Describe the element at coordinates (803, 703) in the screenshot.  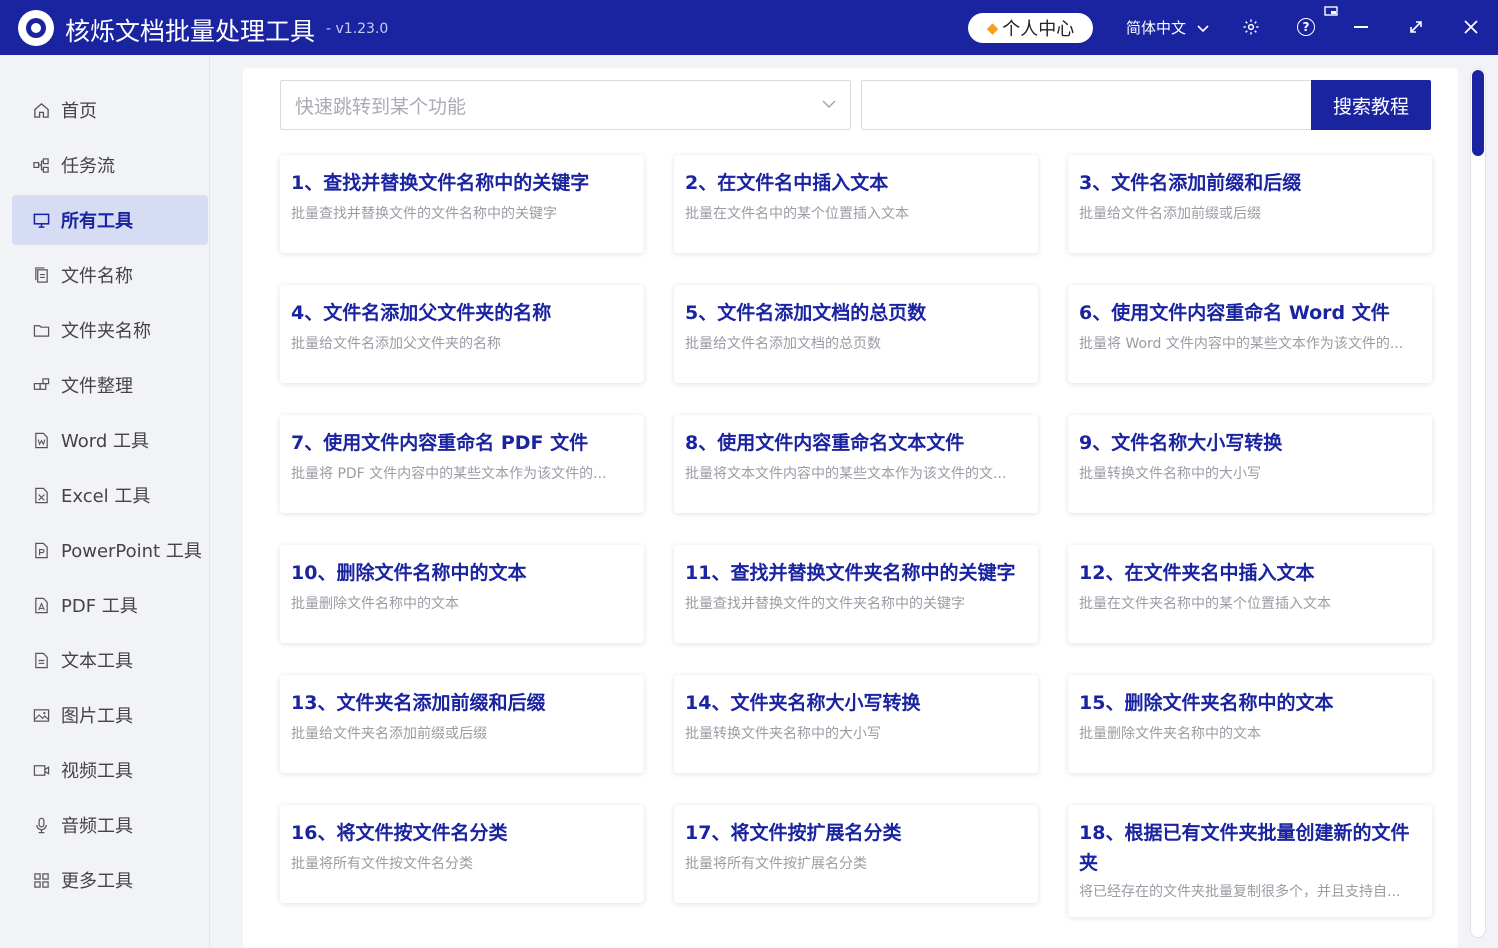
I see `tool-card-title: 14、文件夹名称大小写转换` at that location.